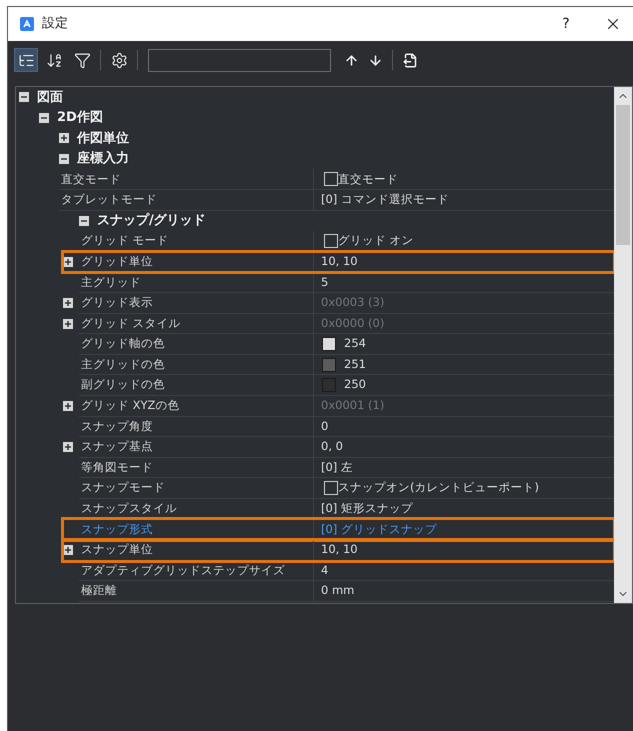 Image resolution: width=633 pixels, height=731 pixels. What do you see at coordinates (27, 24) in the screenshot?
I see `app-logo-icon` at bounding box center [27, 24].